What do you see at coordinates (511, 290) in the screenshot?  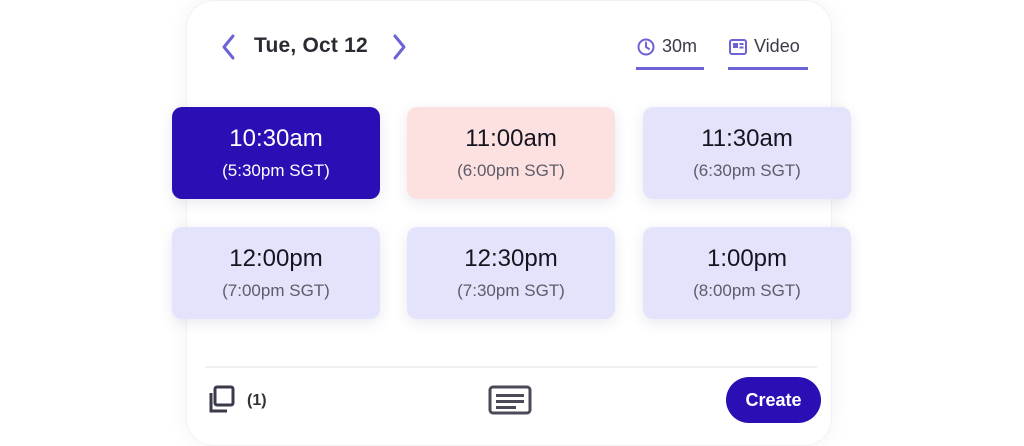 I see `slot-local-time: (7:30pm SGT)` at bounding box center [511, 290].